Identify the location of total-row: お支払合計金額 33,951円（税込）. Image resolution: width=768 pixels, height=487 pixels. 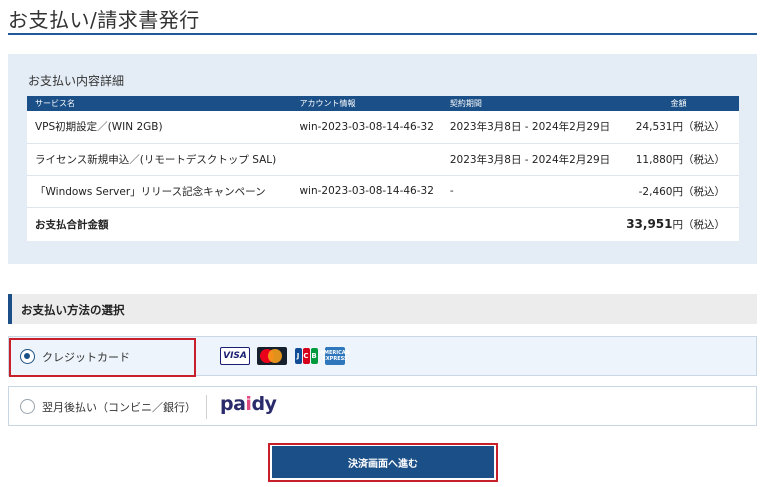
(383, 224).